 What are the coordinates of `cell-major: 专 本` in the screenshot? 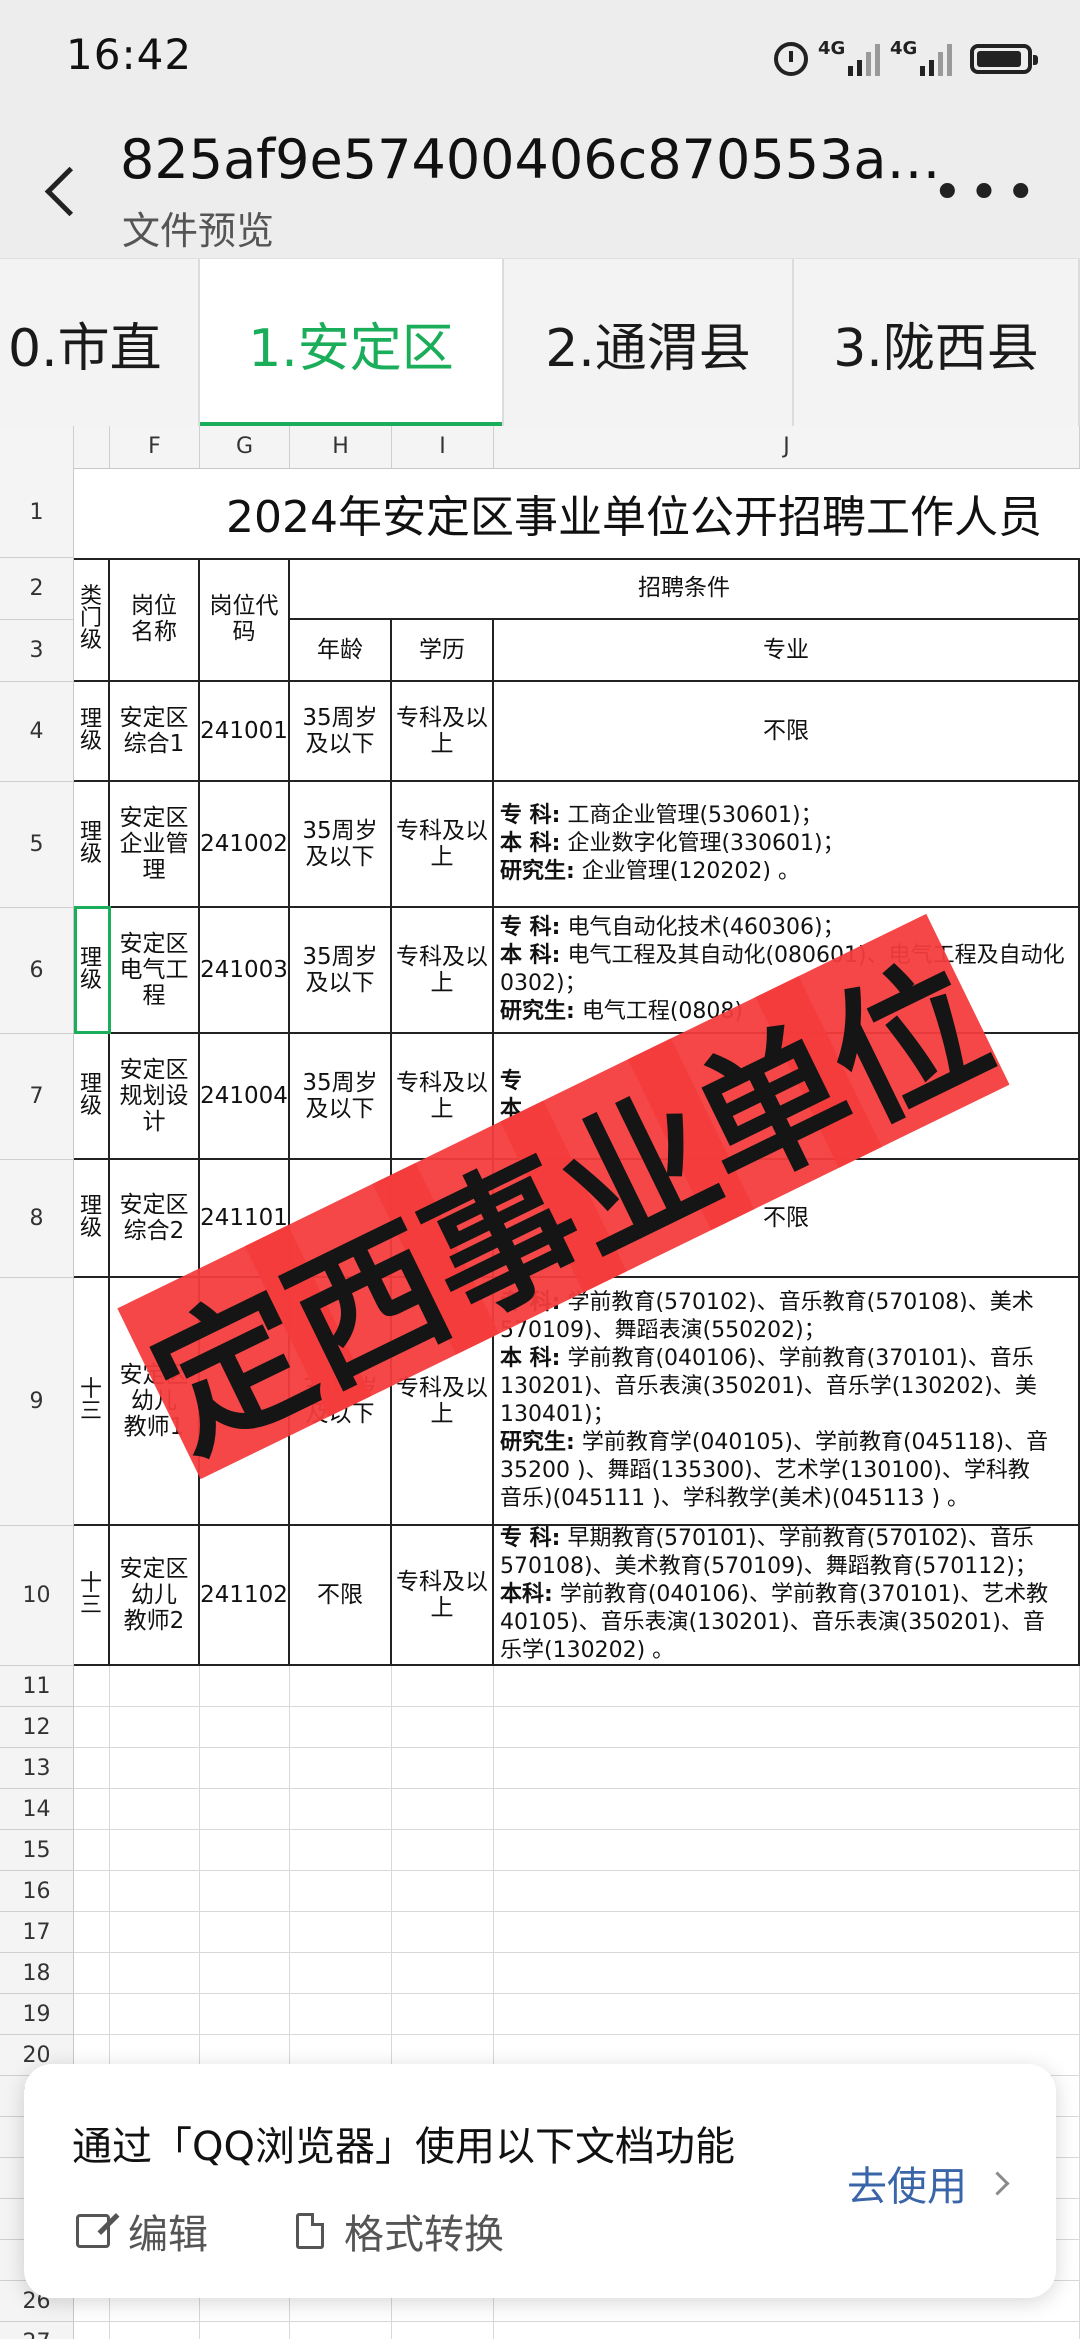 It's located at (787, 1097).